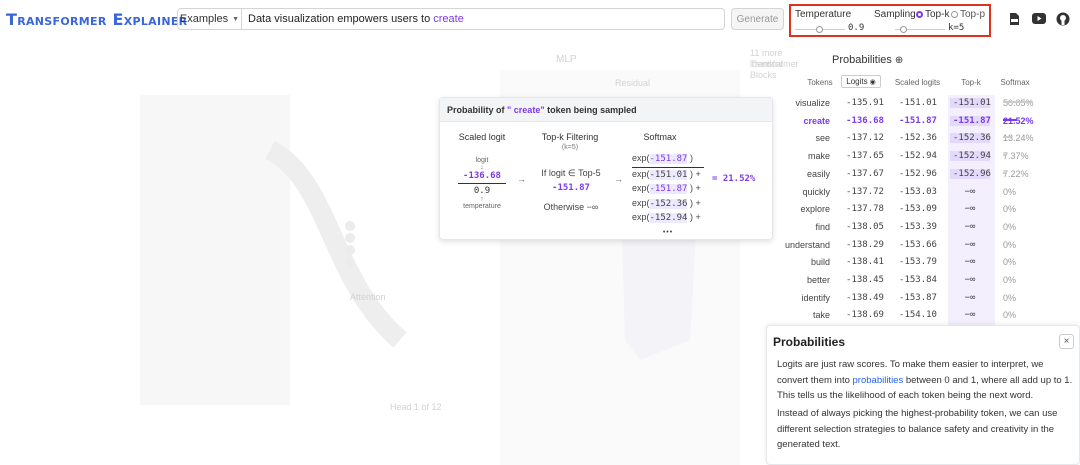 The image size is (1080, 465). Describe the element at coordinates (867, 60) in the screenshot. I see `probabilities-title: Probabilities ⊕` at that location.